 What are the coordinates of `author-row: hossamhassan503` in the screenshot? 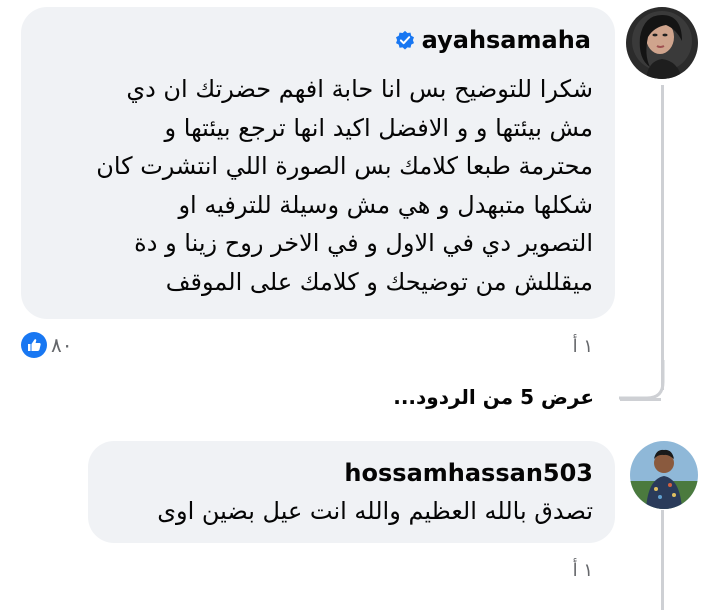 It's located at (468, 473).